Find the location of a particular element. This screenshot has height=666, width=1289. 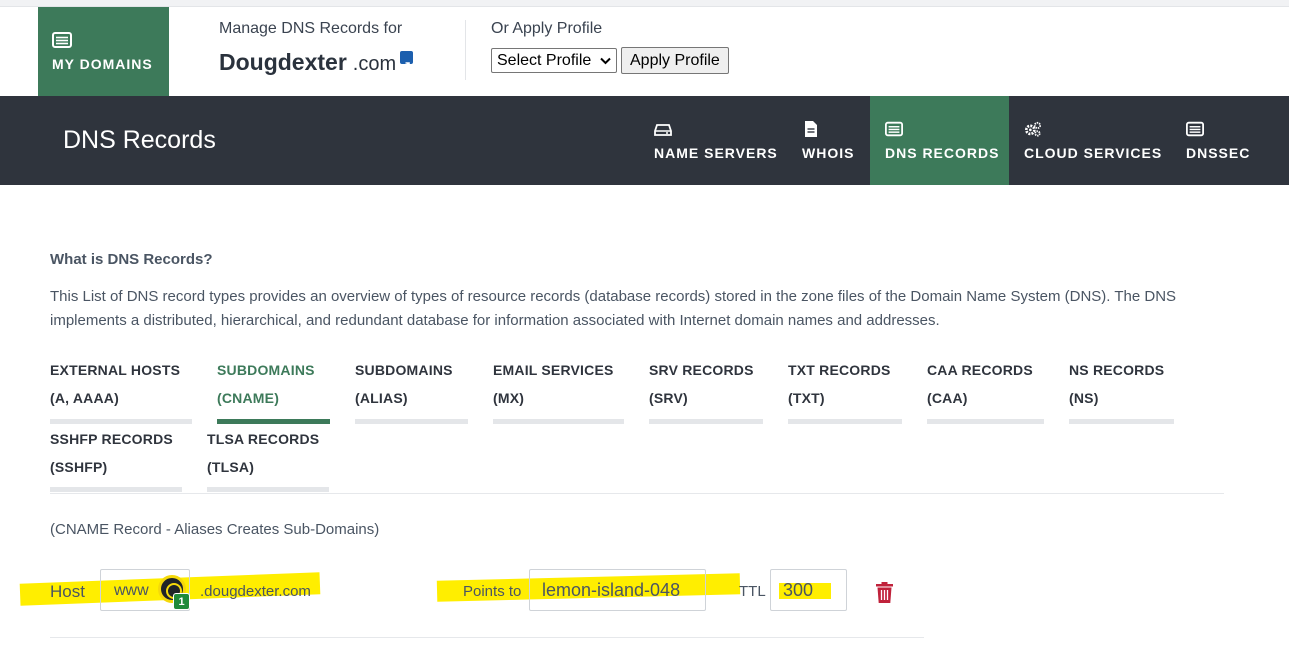

tab-line1: CAA RECORDS is located at coordinates (980, 370).